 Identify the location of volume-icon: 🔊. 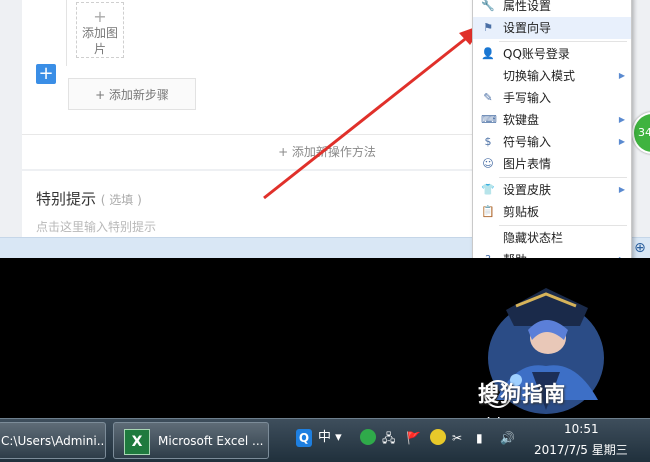
(507, 438).